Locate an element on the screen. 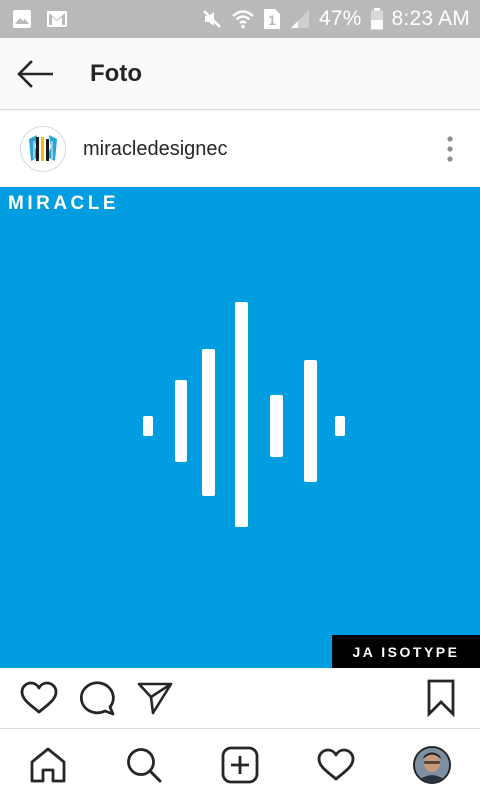 This screenshot has height=800, width=480. post-avatar is located at coordinates (43, 149).